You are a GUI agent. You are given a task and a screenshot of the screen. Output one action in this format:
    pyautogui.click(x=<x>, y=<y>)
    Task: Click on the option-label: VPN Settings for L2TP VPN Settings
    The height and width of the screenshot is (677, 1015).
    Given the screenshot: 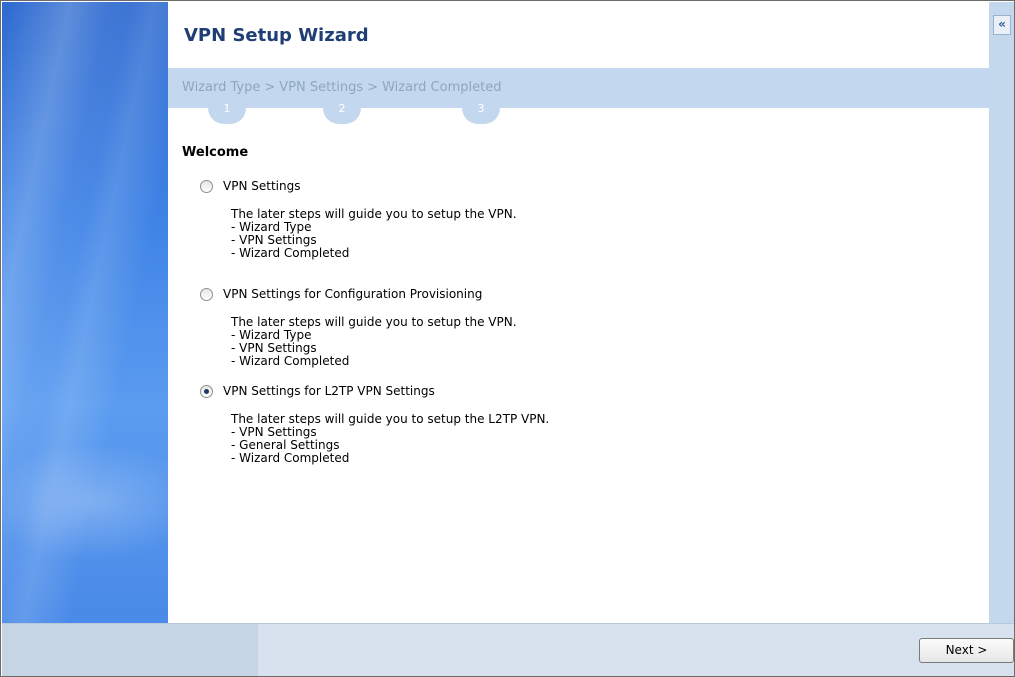 What is the action you would take?
    pyautogui.click(x=329, y=391)
    